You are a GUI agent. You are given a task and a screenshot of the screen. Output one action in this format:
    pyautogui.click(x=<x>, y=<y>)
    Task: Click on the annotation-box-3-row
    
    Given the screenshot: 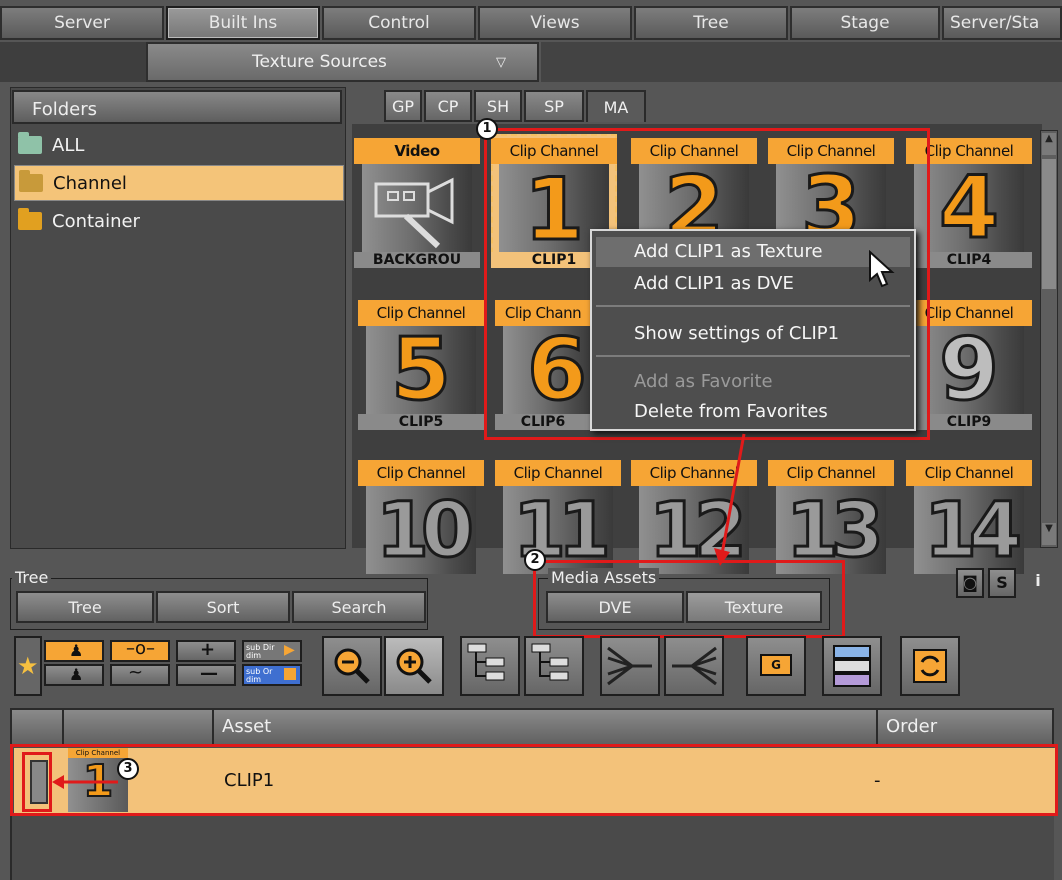 What is the action you would take?
    pyautogui.click(x=534, y=780)
    